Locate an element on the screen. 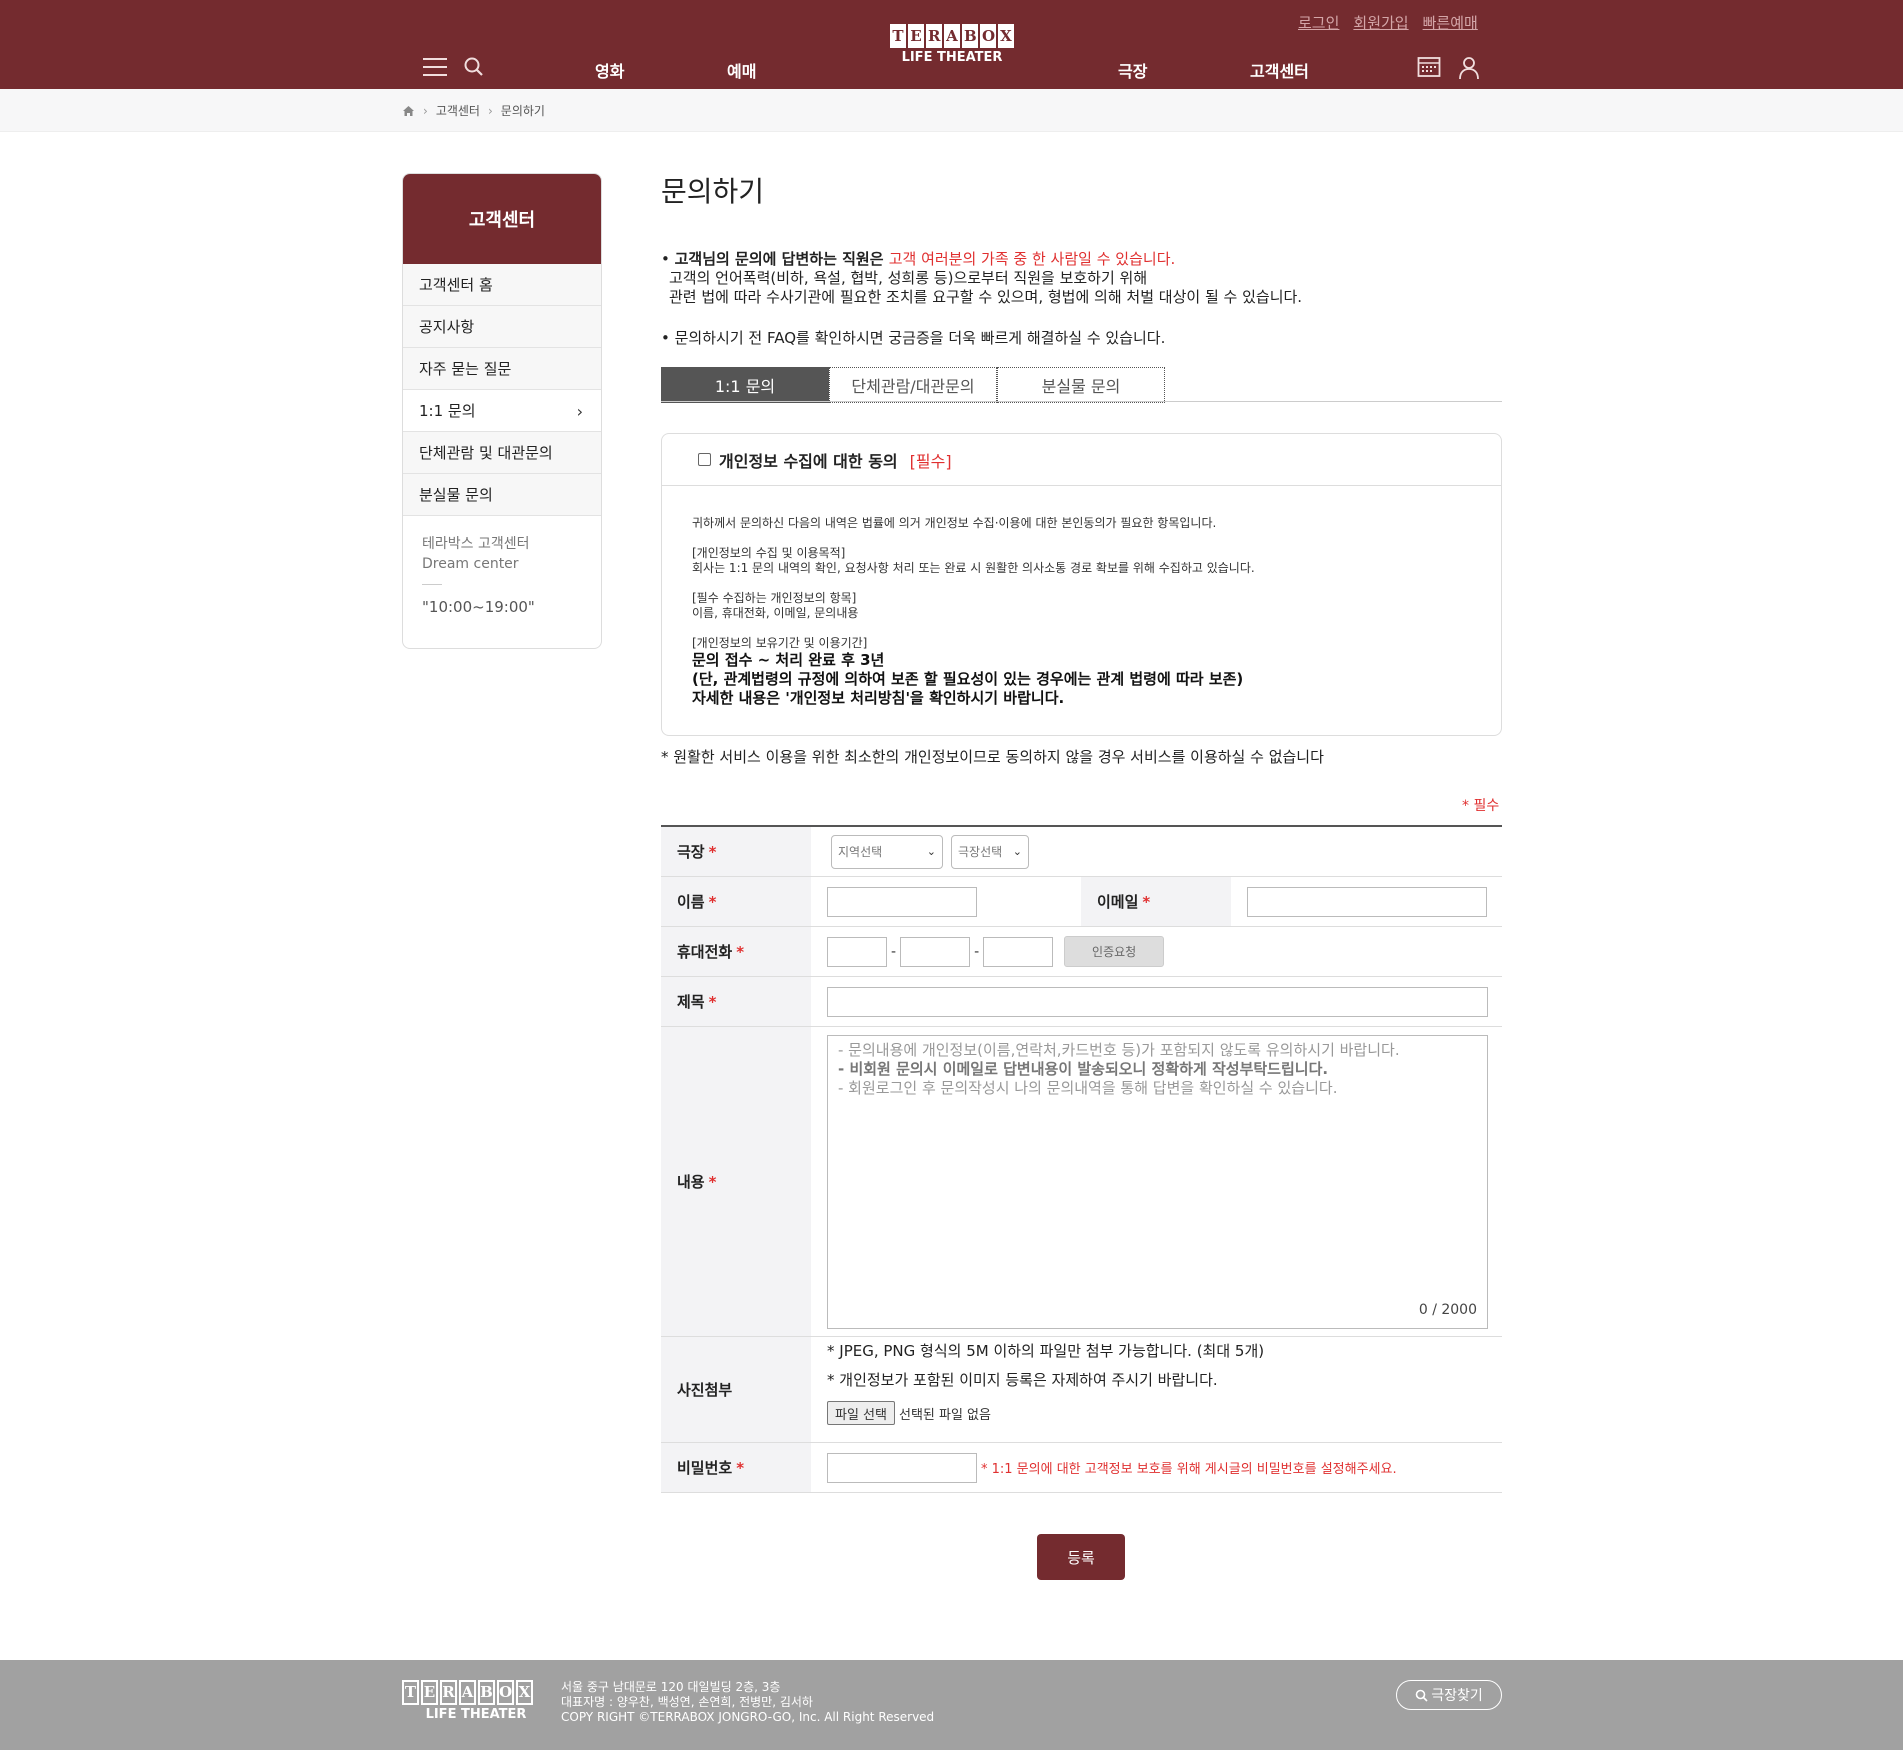 This screenshot has height=1750, width=1903. subject-input is located at coordinates (1157, 1001).